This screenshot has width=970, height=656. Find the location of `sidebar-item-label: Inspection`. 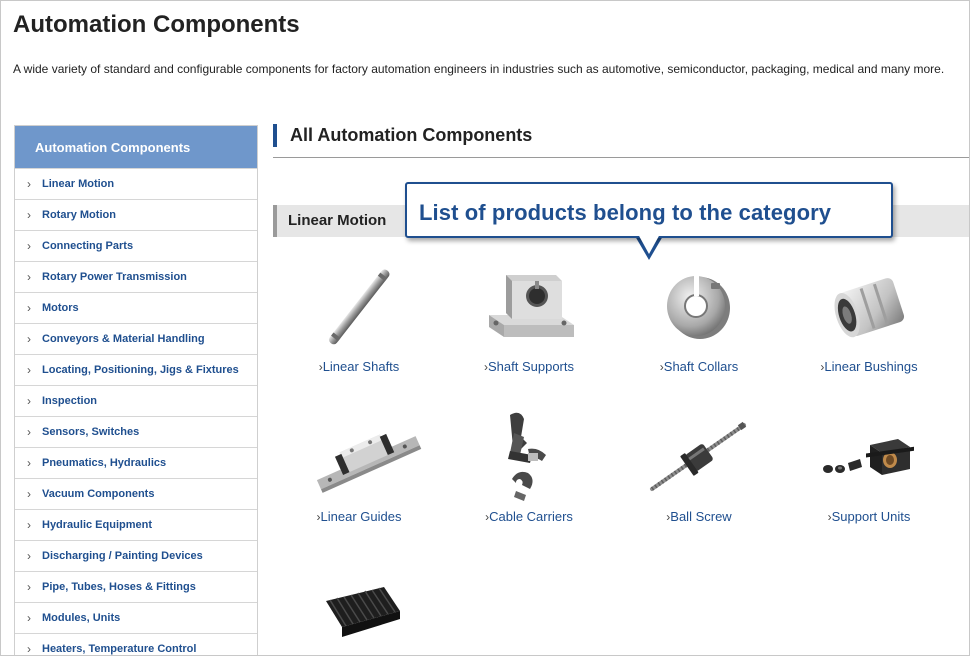

sidebar-item-label: Inspection is located at coordinates (70, 401).